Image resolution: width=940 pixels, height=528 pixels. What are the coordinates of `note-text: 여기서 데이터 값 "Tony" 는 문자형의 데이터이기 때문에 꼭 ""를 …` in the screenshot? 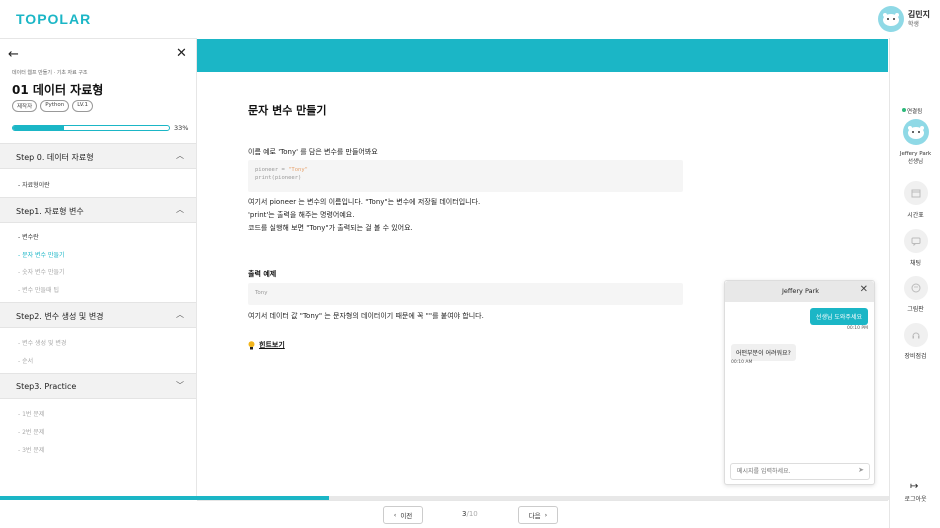 It's located at (366, 316).